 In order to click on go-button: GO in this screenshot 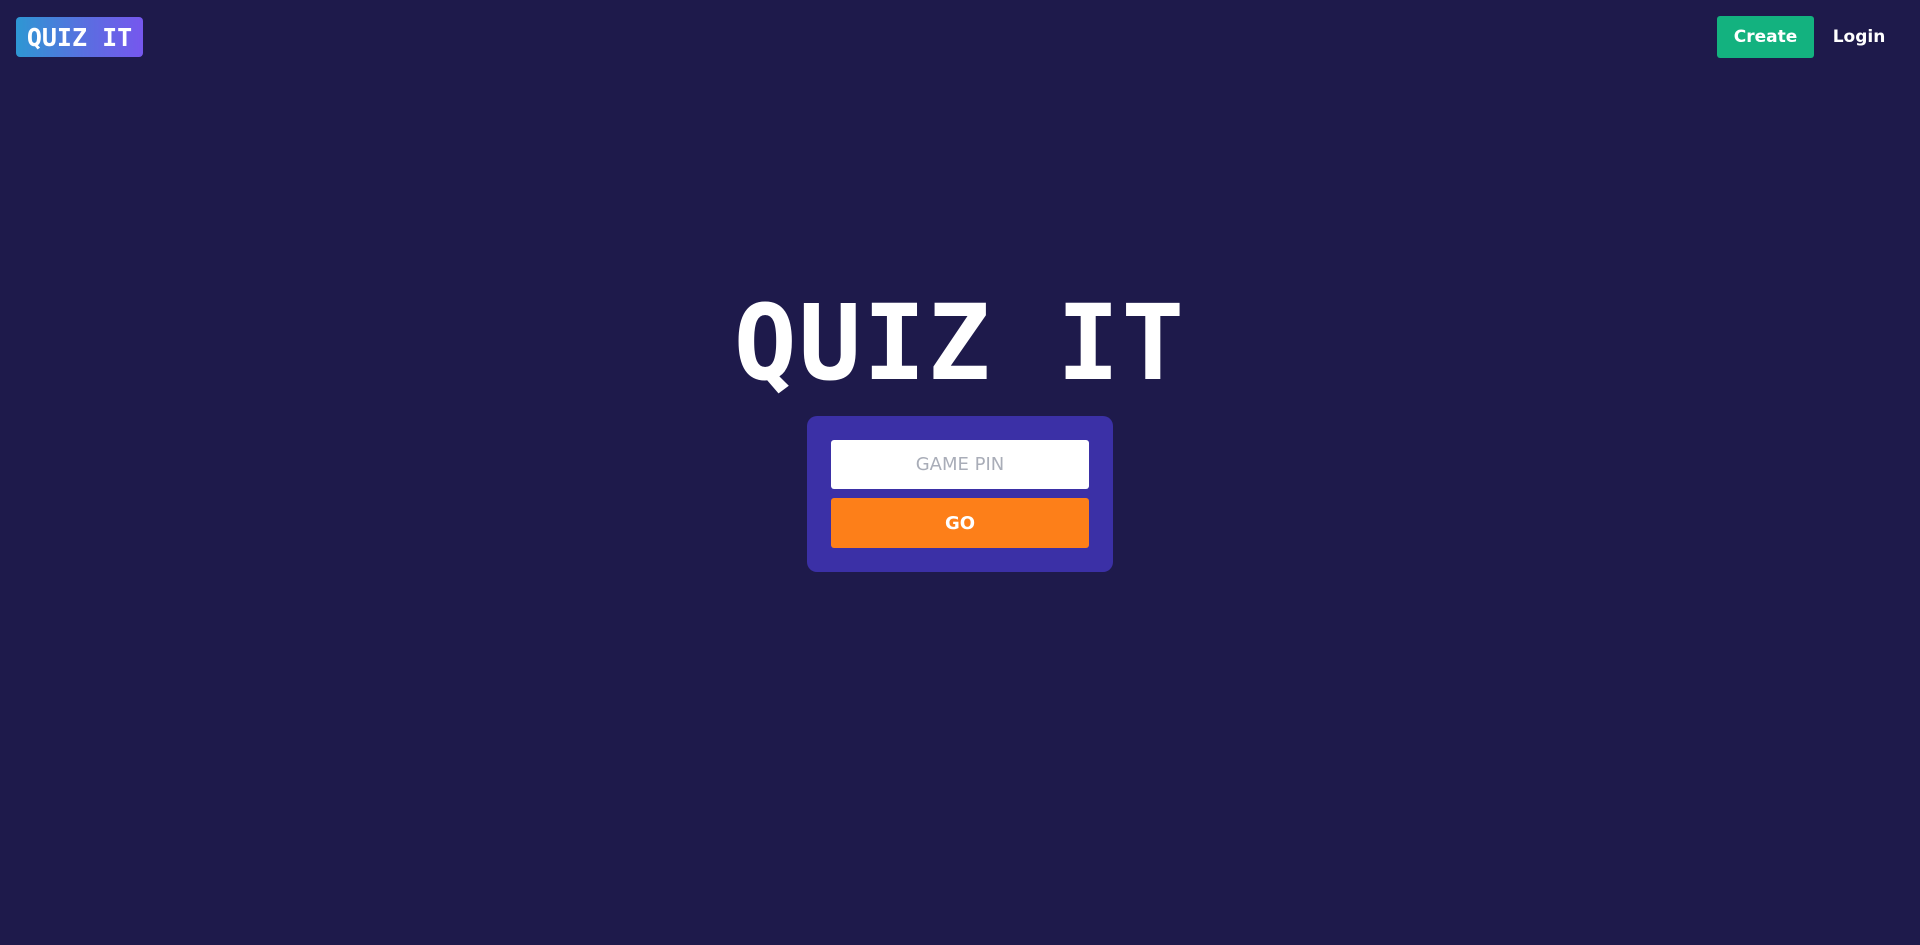, I will do `click(960, 523)`.